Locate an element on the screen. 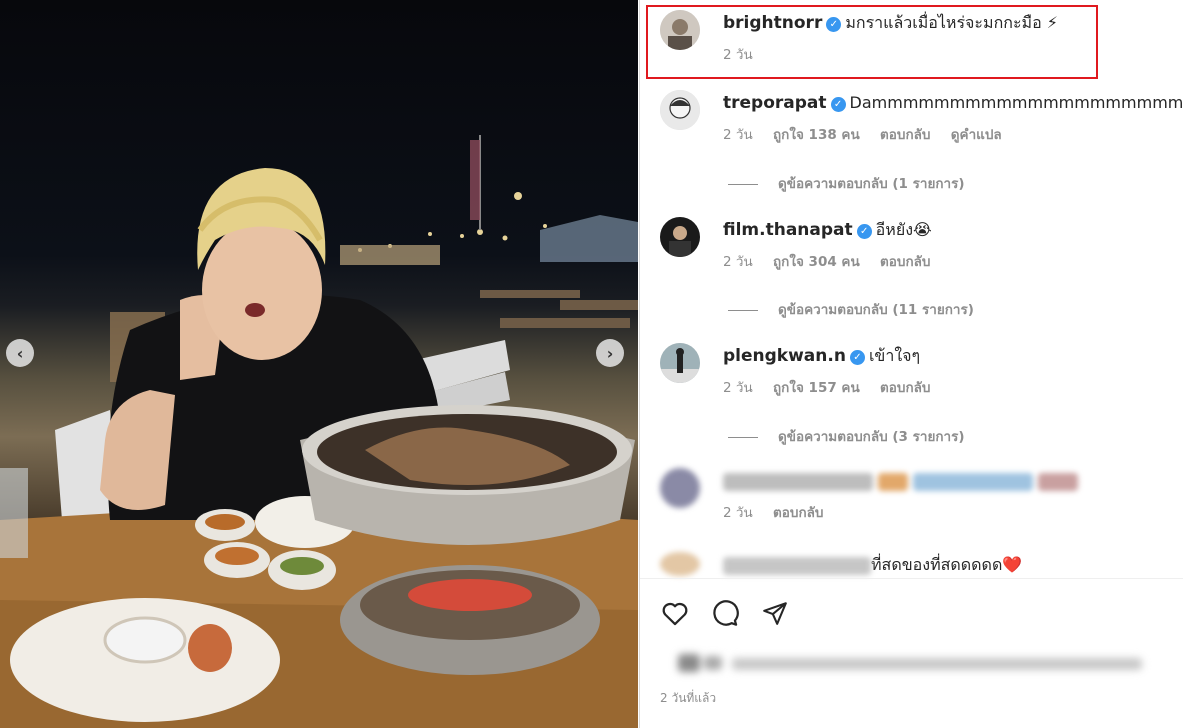 The height and width of the screenshot is (728, 1183). actions-divider is located at coordinates (911, 578).